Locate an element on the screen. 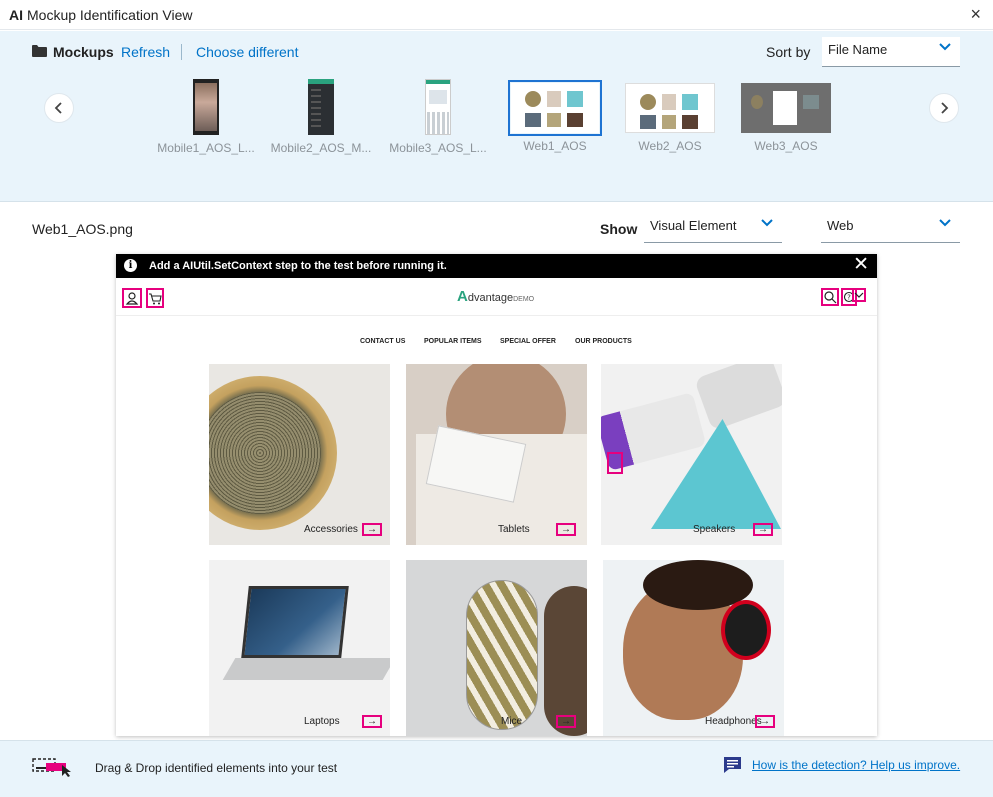 Image resolution: width=993 pixels, height=797 pixels. separator is located at coordinates (181, 52).